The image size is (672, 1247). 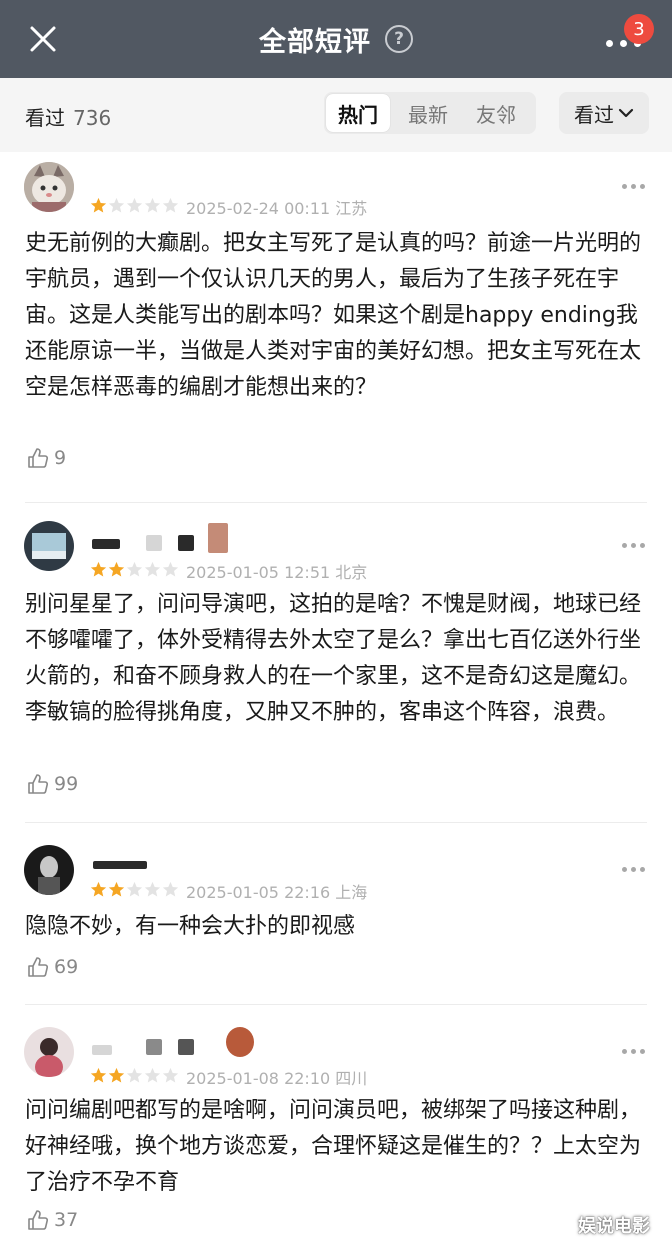 What do you see at coordinates (66, 967) in the screenshot?
I see `like-count: 69` at bounding box center [66, 967].